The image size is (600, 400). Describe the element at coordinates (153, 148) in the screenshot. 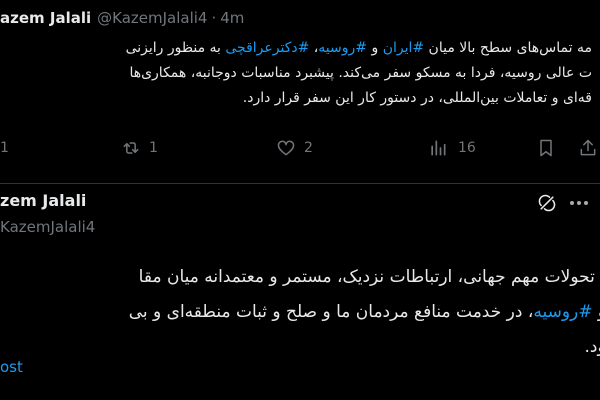

I see `retweet-count: 1` at that location.